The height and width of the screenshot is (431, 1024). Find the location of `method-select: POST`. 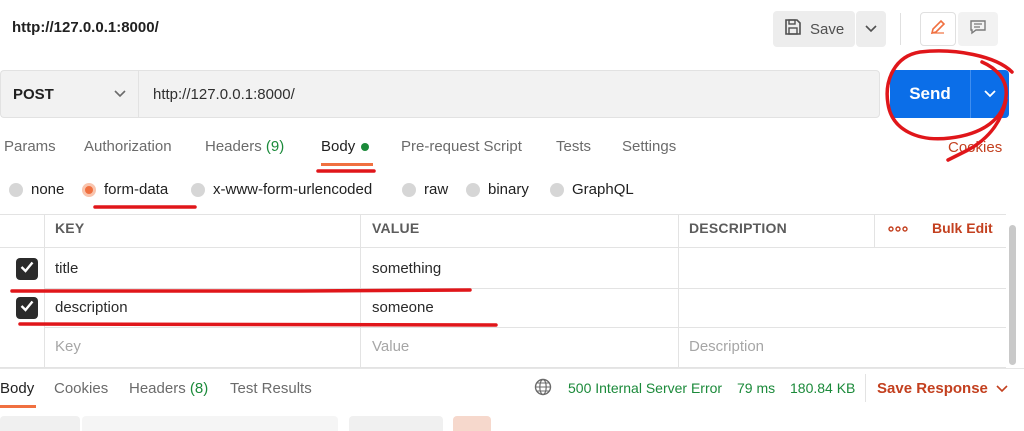

method-select: POST is located at coordinates (69, 94).